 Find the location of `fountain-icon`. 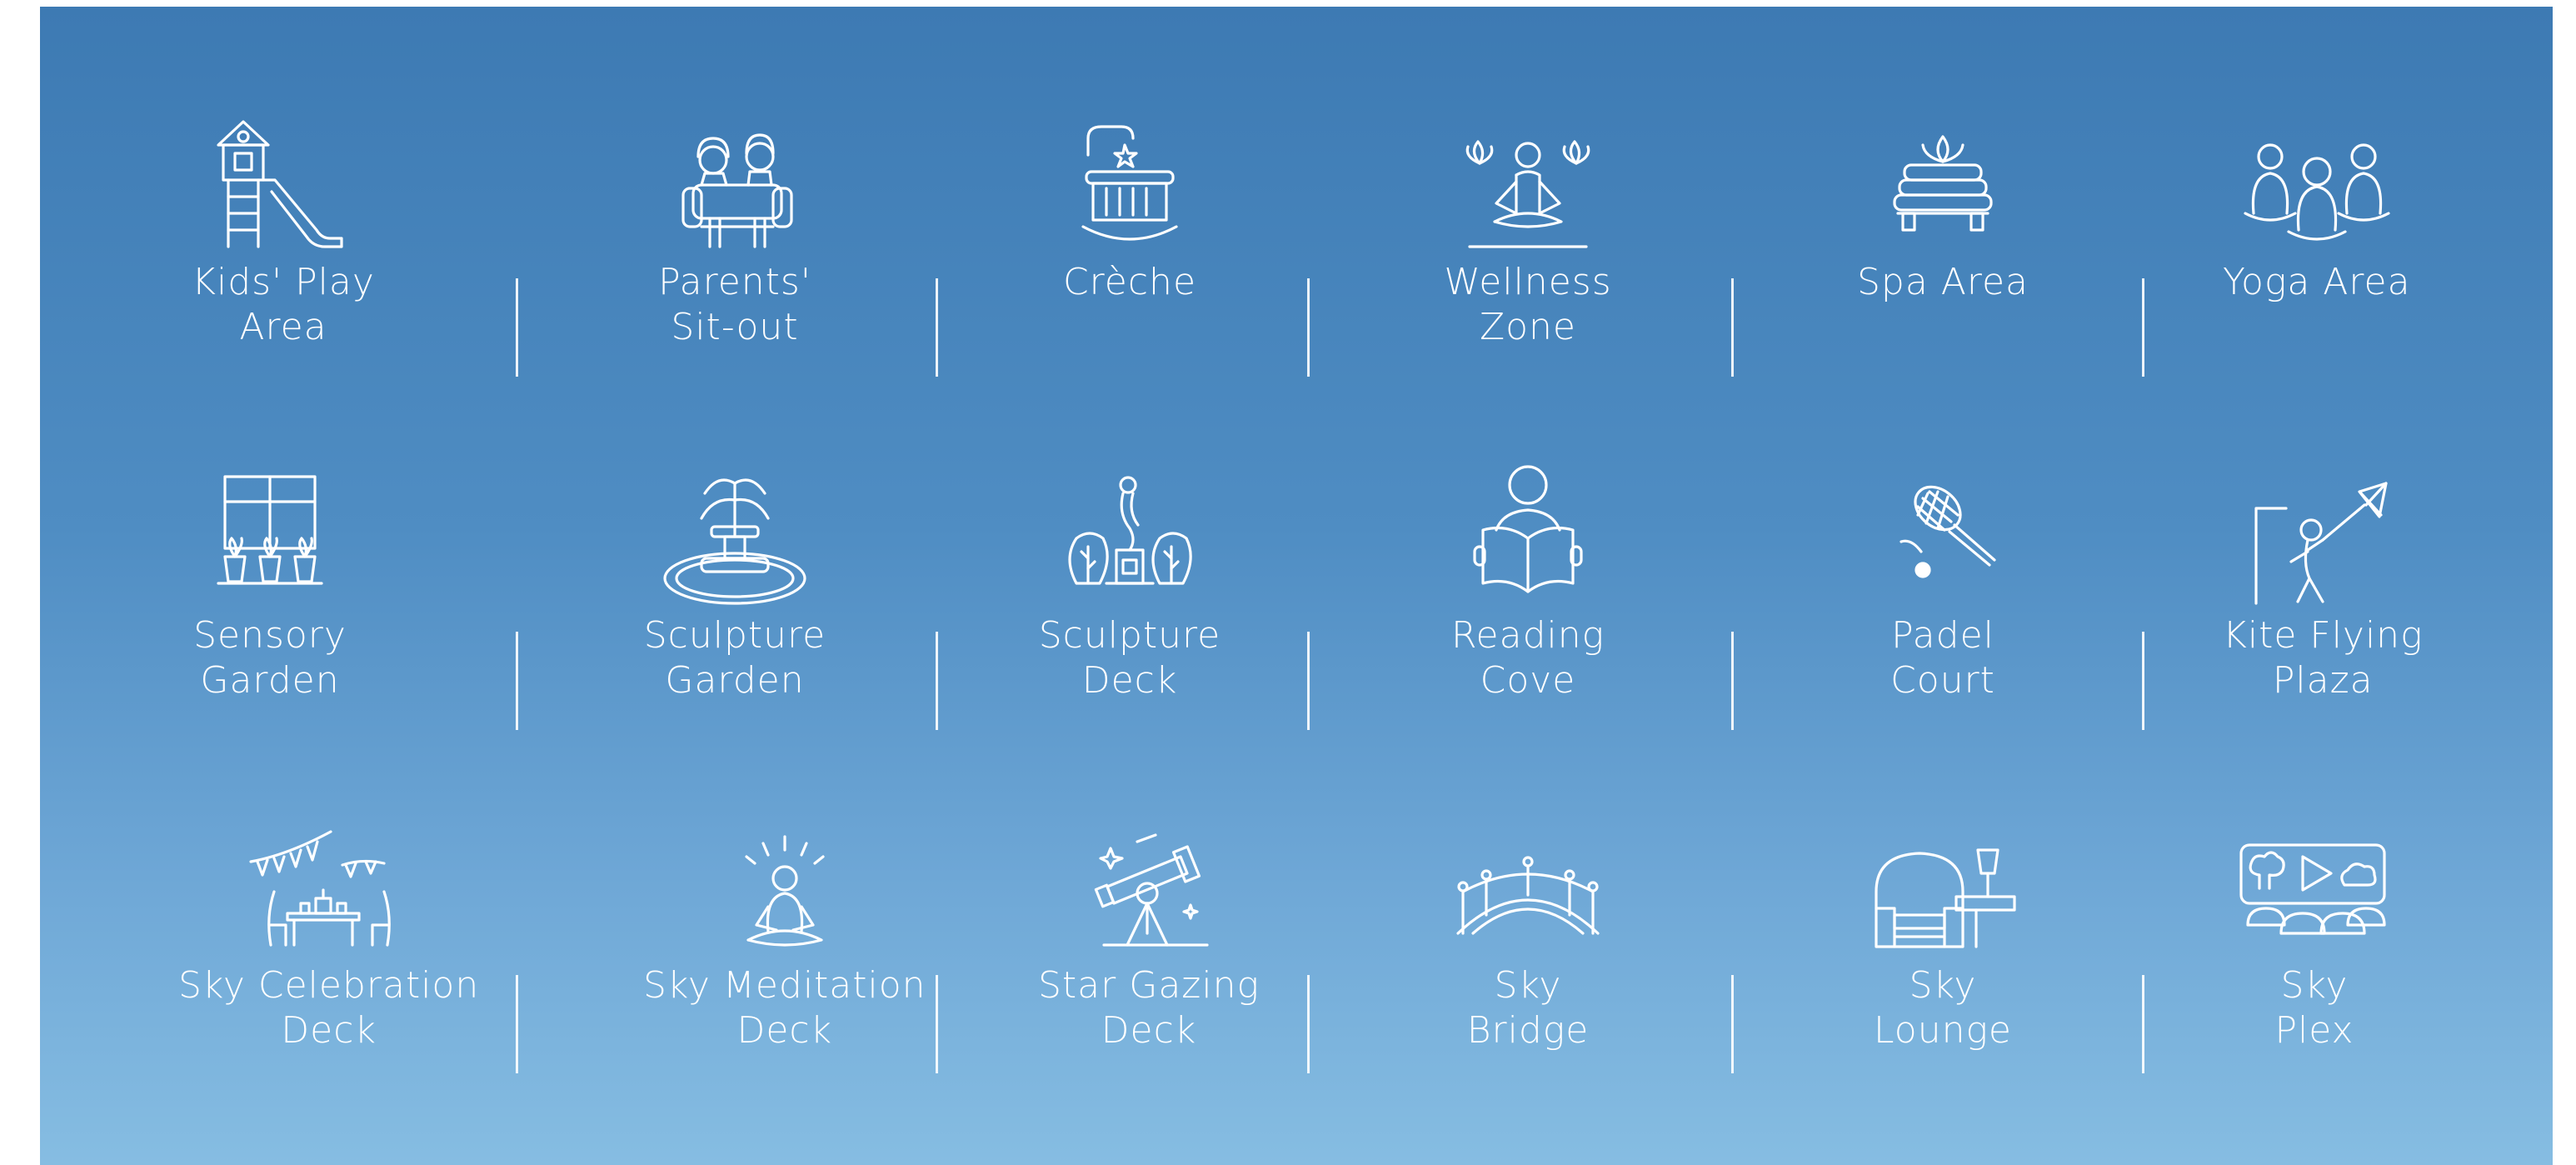

fountain-icon is located at coordinates (734, 533).